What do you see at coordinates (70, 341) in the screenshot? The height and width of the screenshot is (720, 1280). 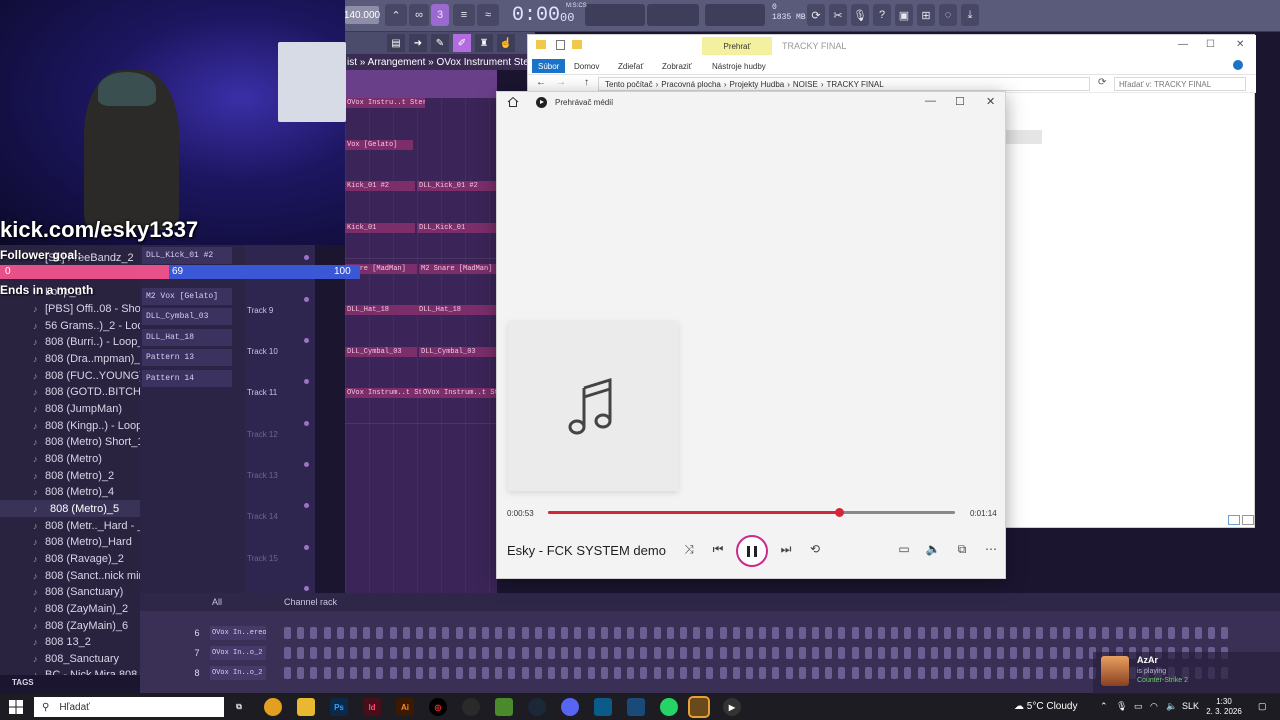 I see `browser-item: 808 (Burri..) - Loop_2` at bounding box center [70, 341].